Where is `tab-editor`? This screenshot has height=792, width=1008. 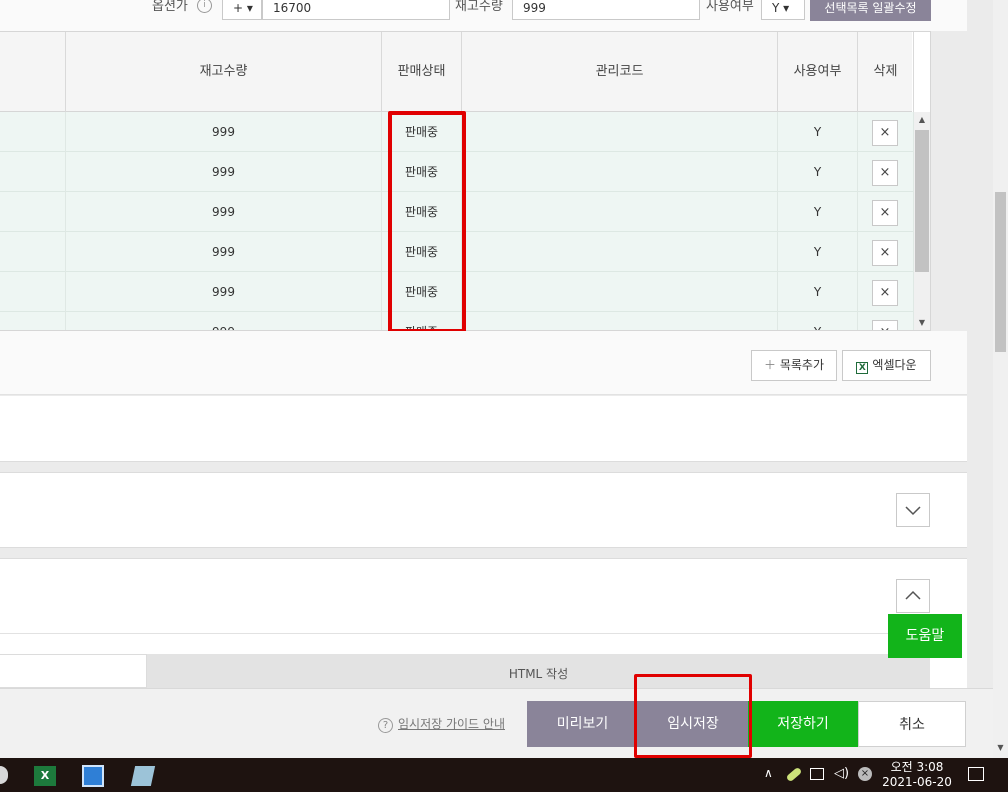
tab-editor is located at coordinates (73, 671).